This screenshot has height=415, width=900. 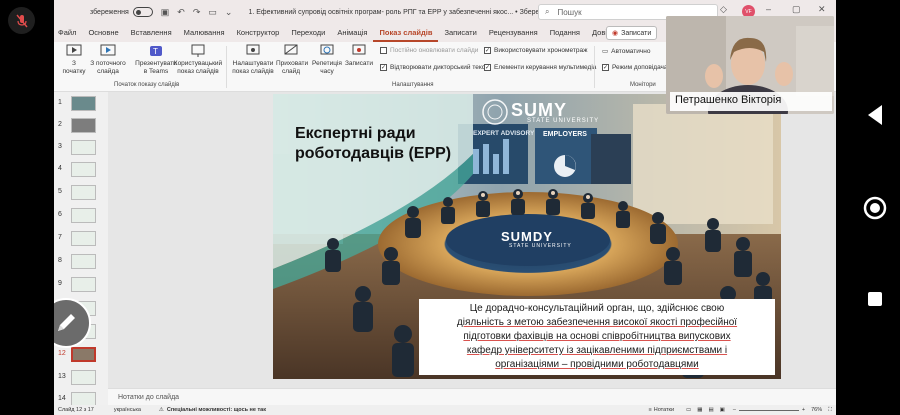 I want to click on accessibility-status: Спеціальні можливості: щось не так, so click(x=216, y=410).